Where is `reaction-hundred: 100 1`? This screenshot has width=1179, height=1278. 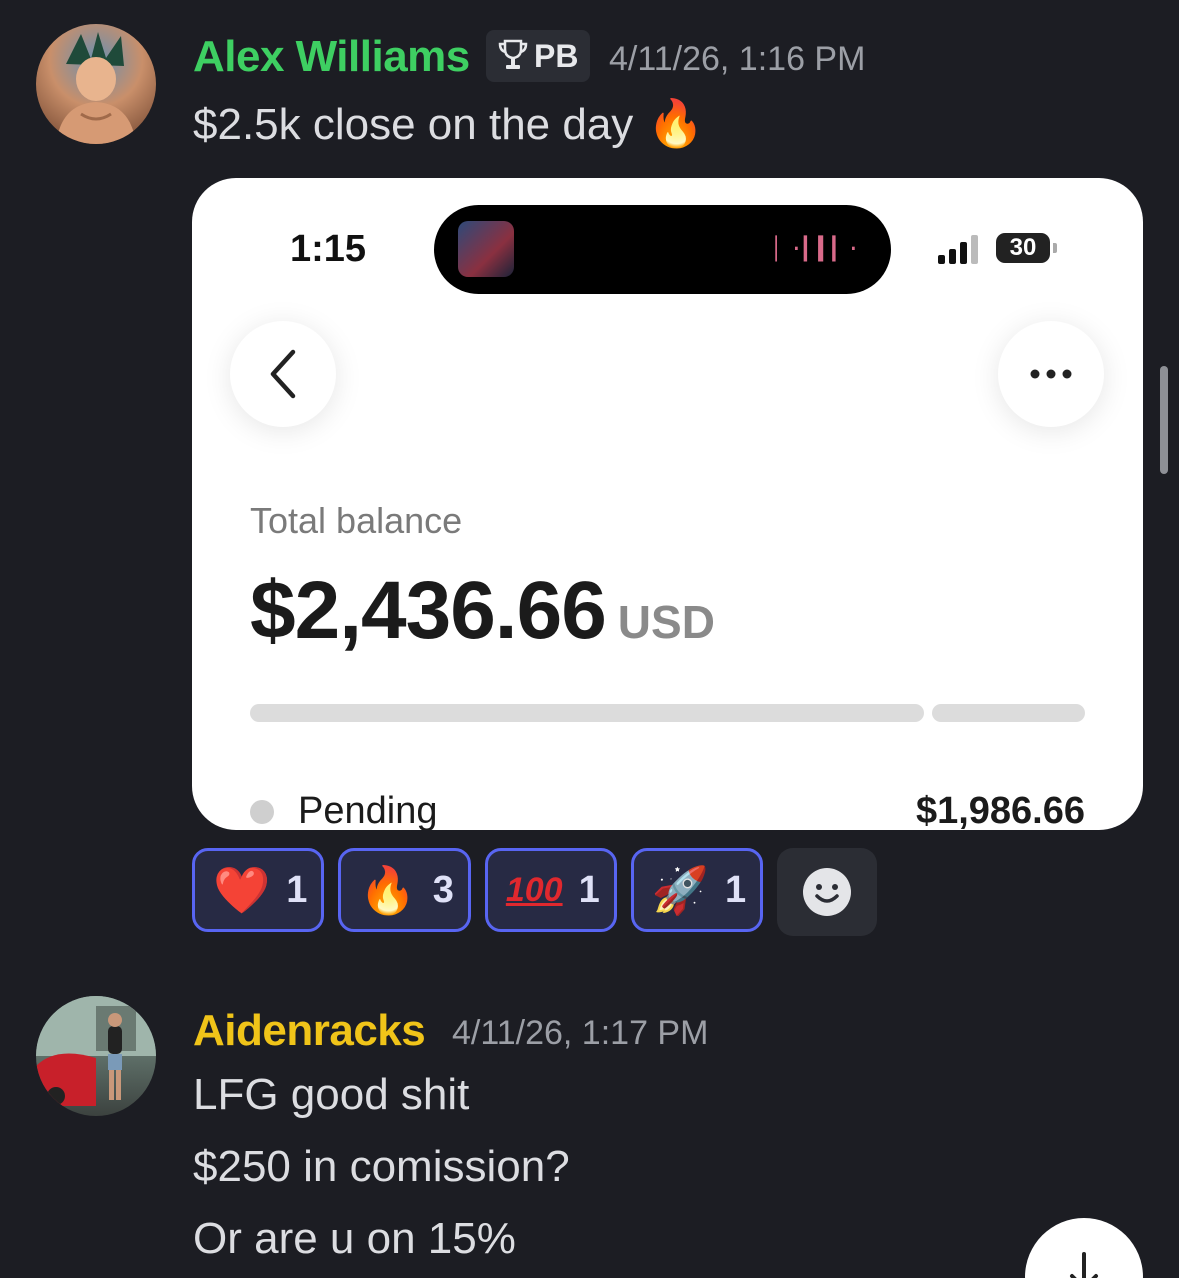 reaction-hundred: 100 1 is located at coordinates (550, 890).